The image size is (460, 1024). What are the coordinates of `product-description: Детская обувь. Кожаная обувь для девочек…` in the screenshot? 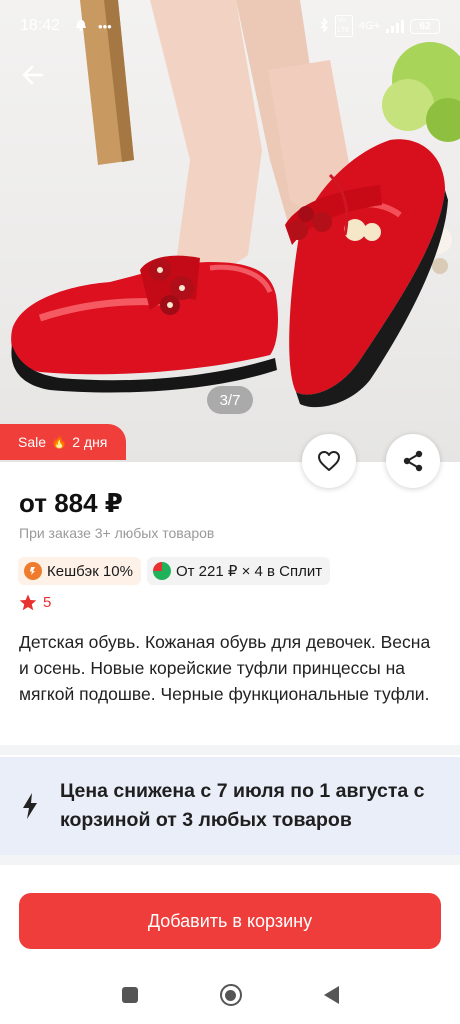 It's located at (225, 668).